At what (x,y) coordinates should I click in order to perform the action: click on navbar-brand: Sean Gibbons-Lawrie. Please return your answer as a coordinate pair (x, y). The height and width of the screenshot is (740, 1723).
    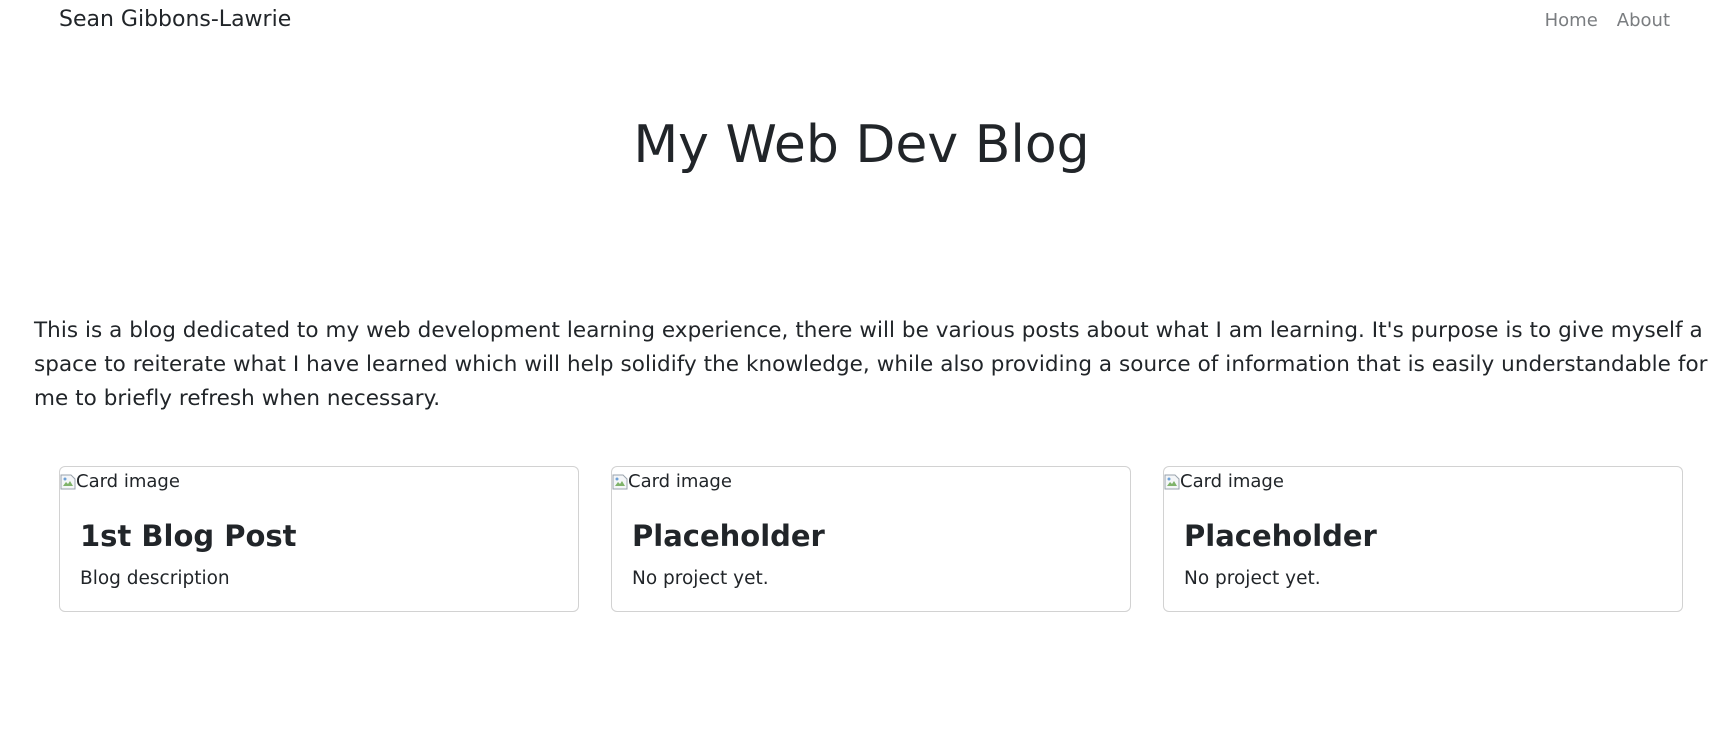
    Looking at the image, I should click on (175, 19).